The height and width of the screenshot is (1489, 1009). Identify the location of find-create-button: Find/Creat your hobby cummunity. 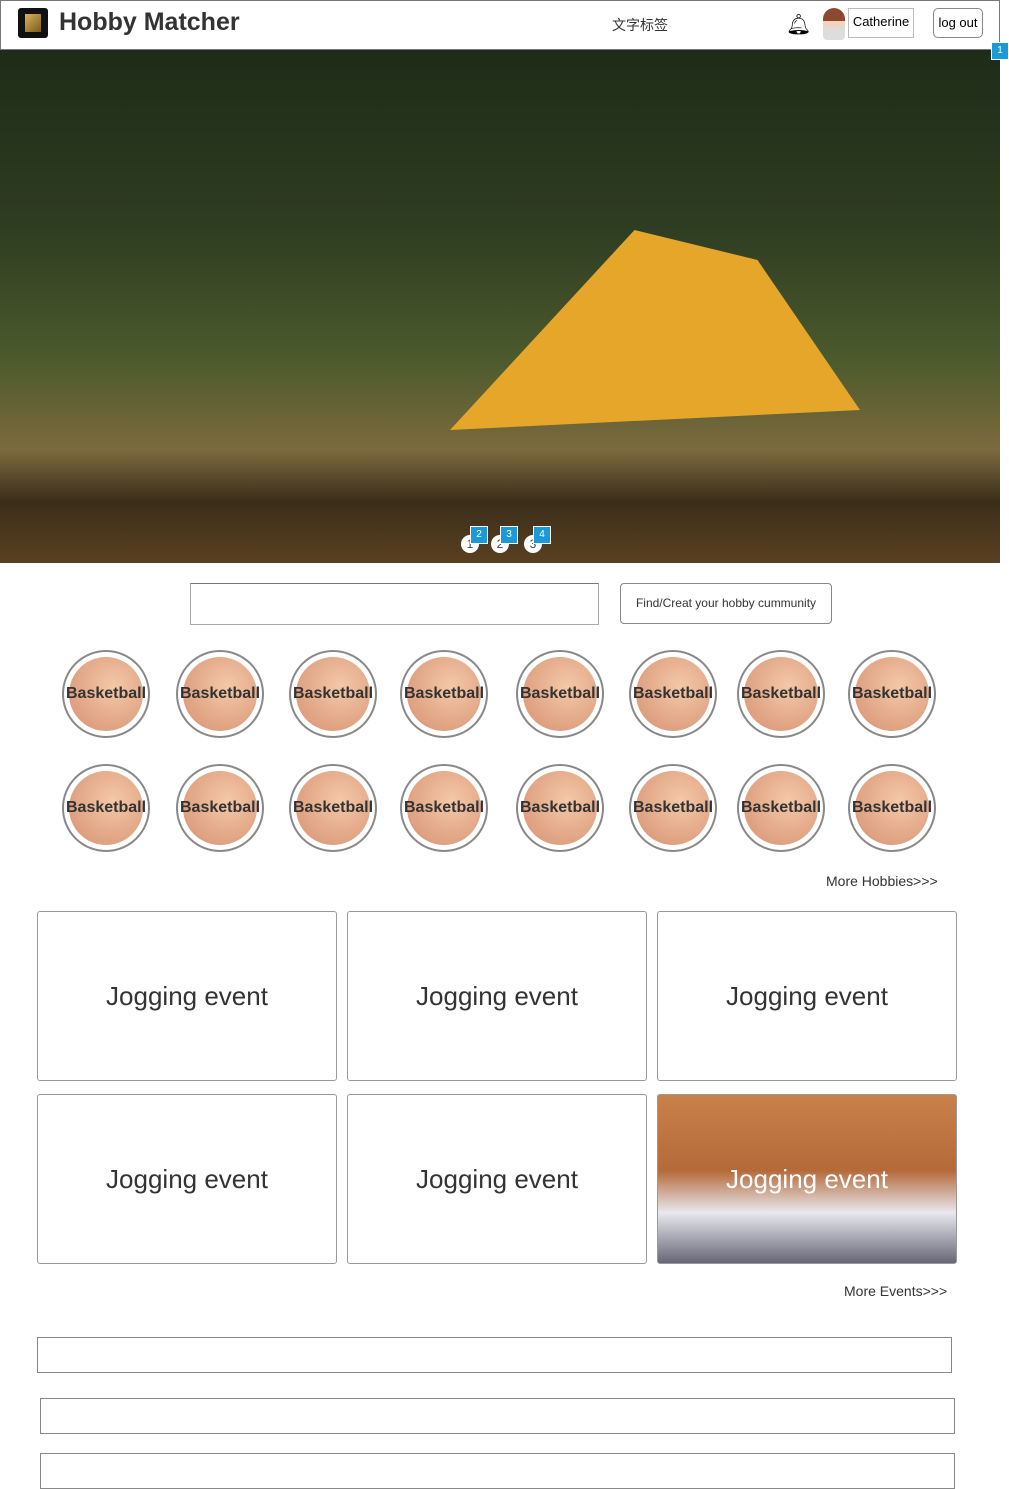
(726, 603).